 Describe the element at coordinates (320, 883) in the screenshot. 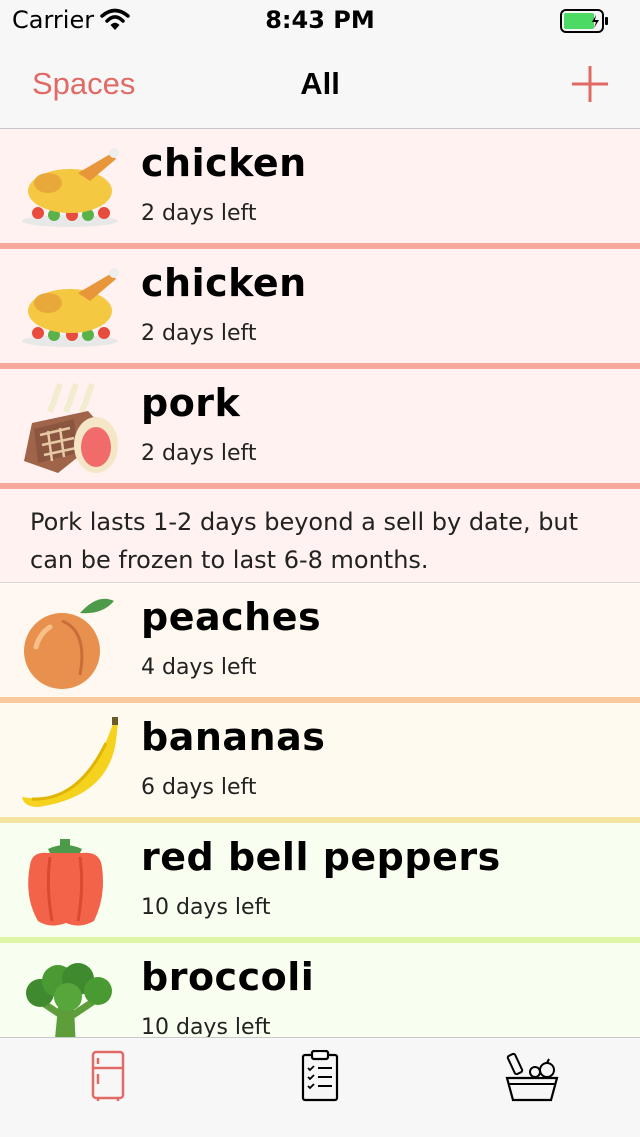

I see `food-row: red bell peppers 10 days left` at that location.